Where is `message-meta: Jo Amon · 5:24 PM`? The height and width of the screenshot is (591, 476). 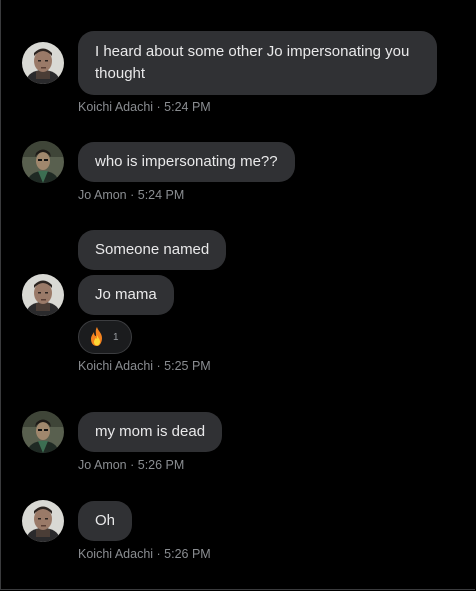 message-meta: Jo Amon · 5:24 PM is located at coordinates (131, 195).